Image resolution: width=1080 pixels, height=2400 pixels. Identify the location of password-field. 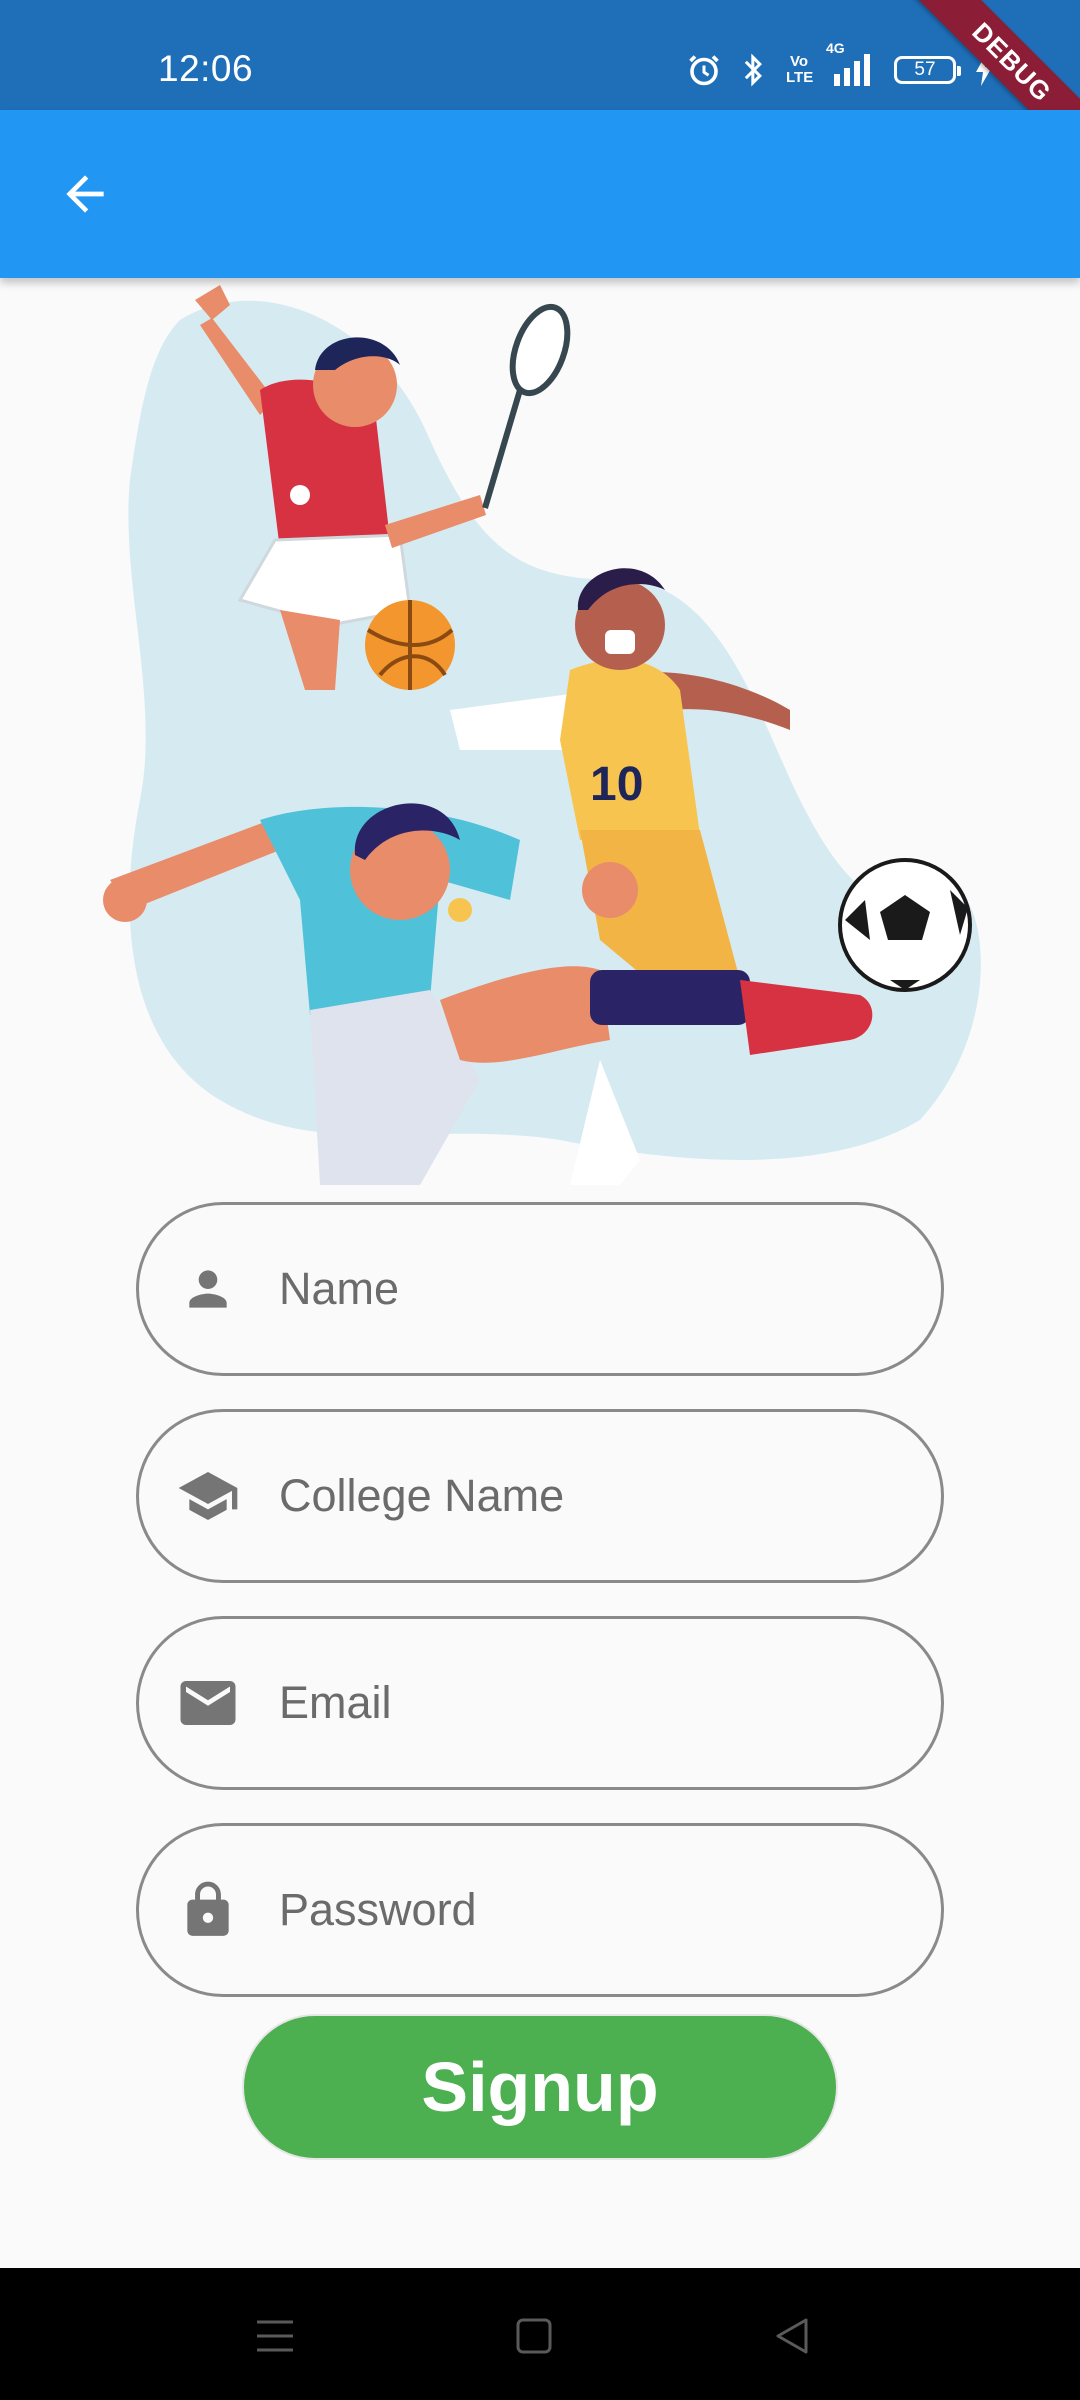
(540, 1910).